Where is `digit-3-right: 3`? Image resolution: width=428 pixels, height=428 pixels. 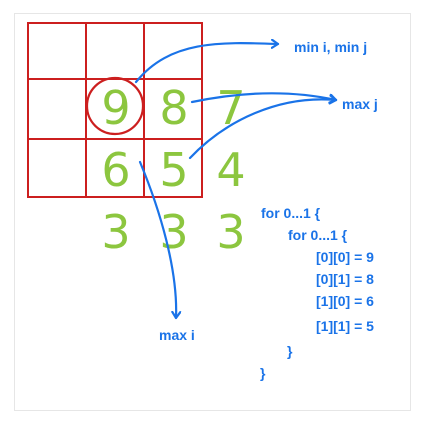 digit-3-right: 3 is located at coordinates (230, 232).